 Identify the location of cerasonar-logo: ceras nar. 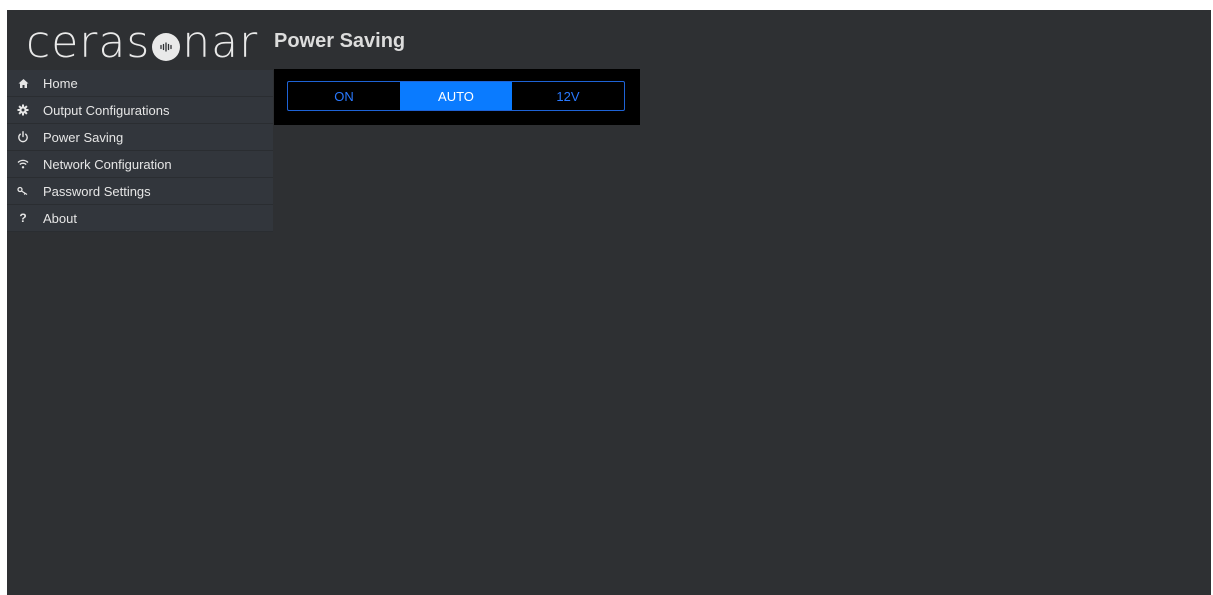
(142, 43).